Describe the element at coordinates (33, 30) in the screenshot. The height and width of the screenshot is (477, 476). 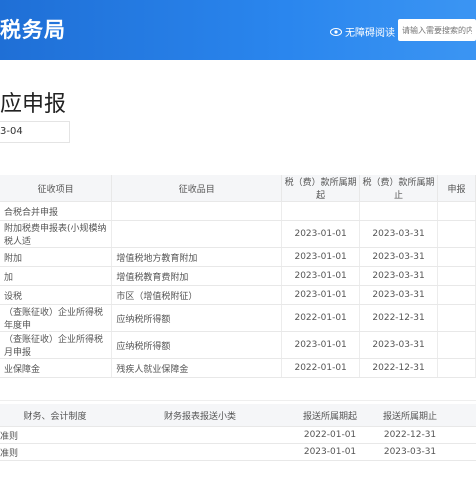
I see `site-brand: 税务局` at that location.